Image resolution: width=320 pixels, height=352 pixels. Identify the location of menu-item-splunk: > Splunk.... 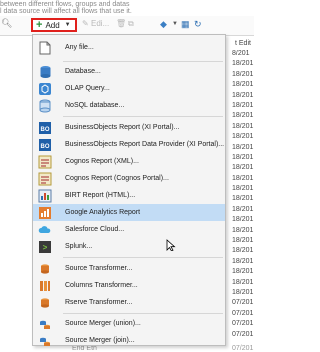
(129, 246).